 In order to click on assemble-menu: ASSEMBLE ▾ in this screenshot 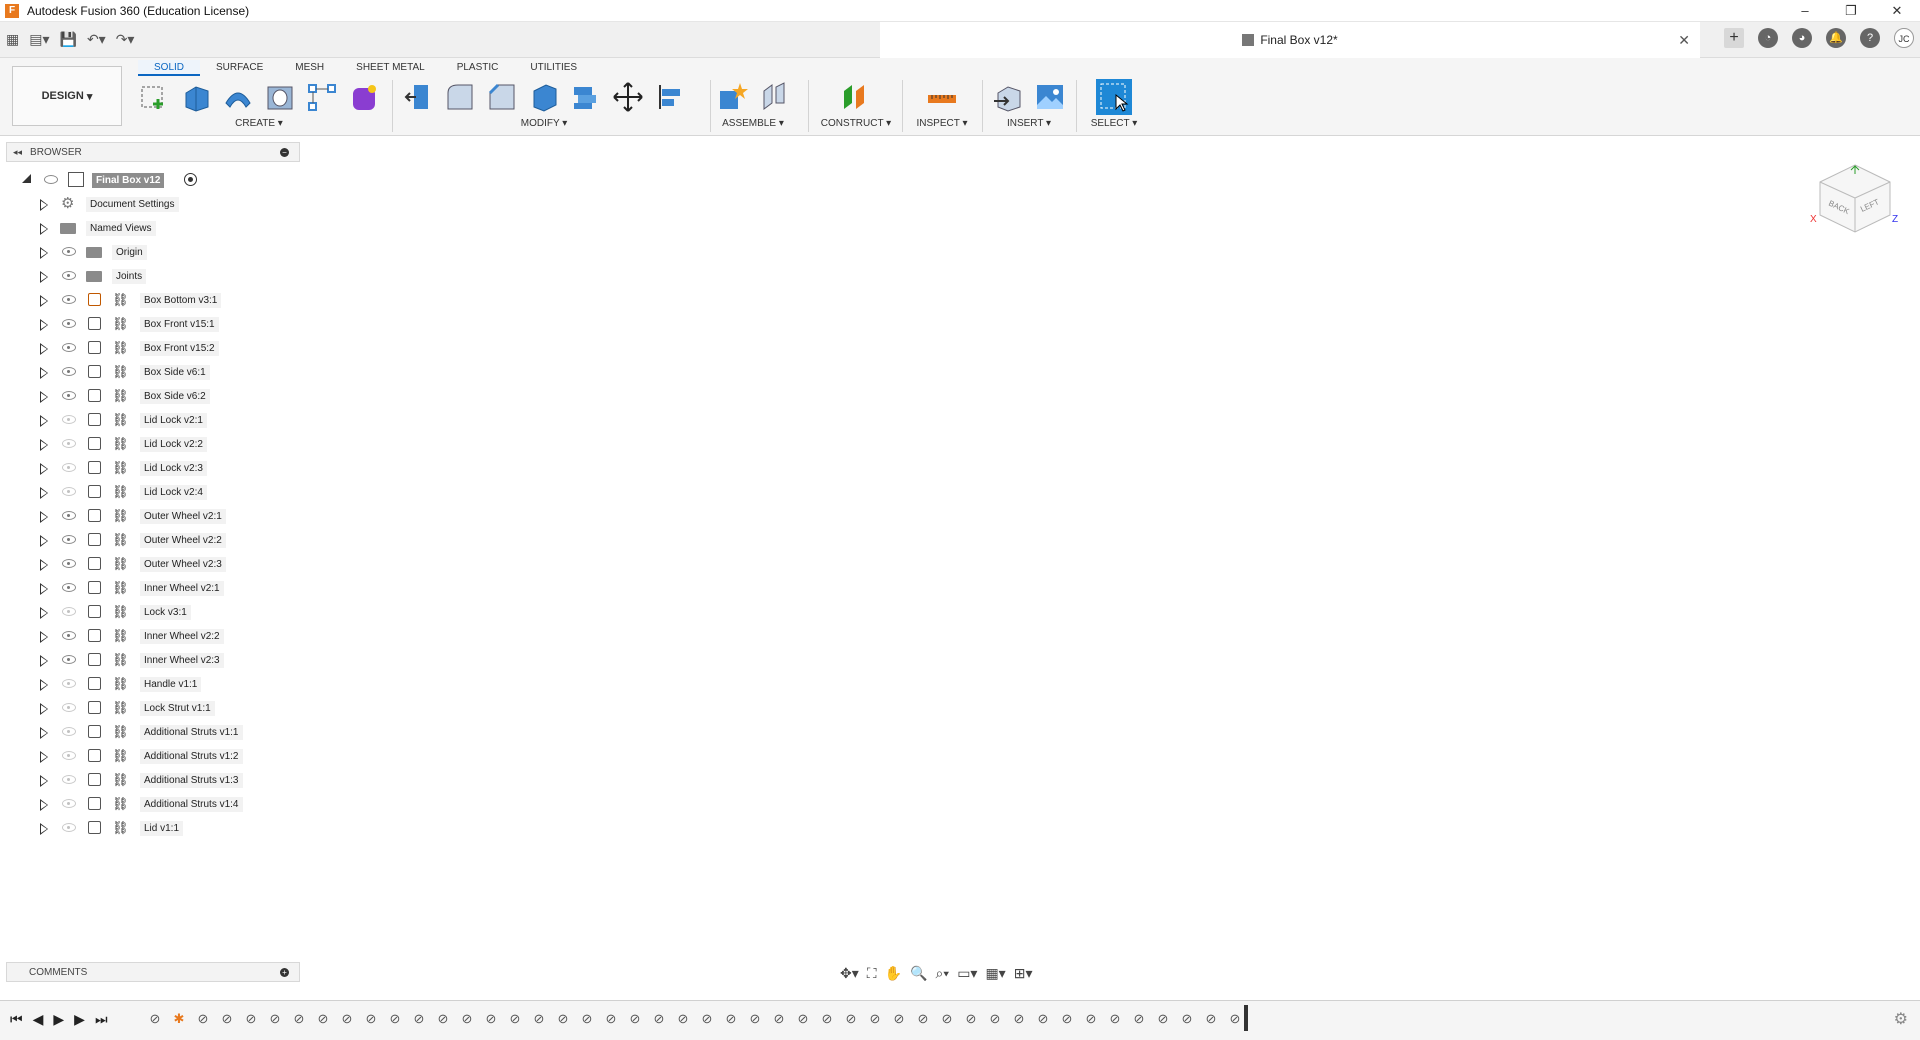, I will do `click(753, 123)`.